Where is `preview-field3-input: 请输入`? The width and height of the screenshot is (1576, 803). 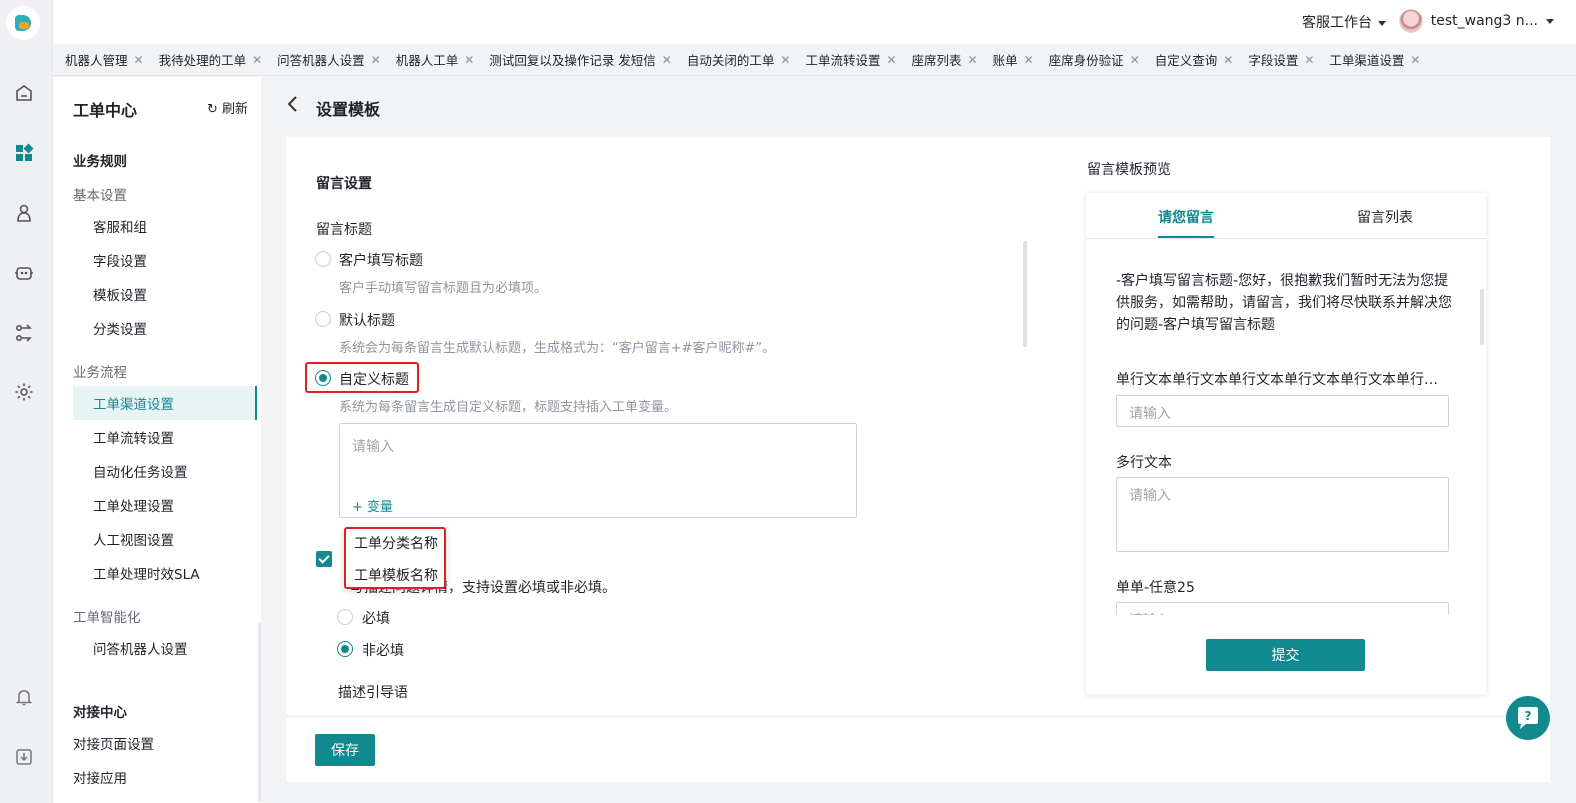
preview-field3-input: 请输入 is located at coordinates (1282, 608).